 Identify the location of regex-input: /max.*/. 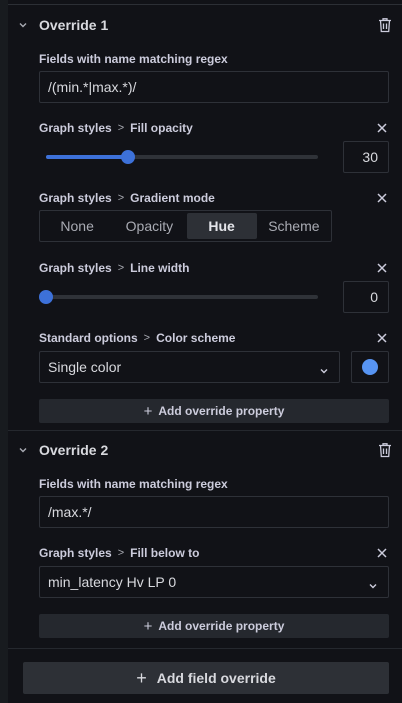
(214, 512).